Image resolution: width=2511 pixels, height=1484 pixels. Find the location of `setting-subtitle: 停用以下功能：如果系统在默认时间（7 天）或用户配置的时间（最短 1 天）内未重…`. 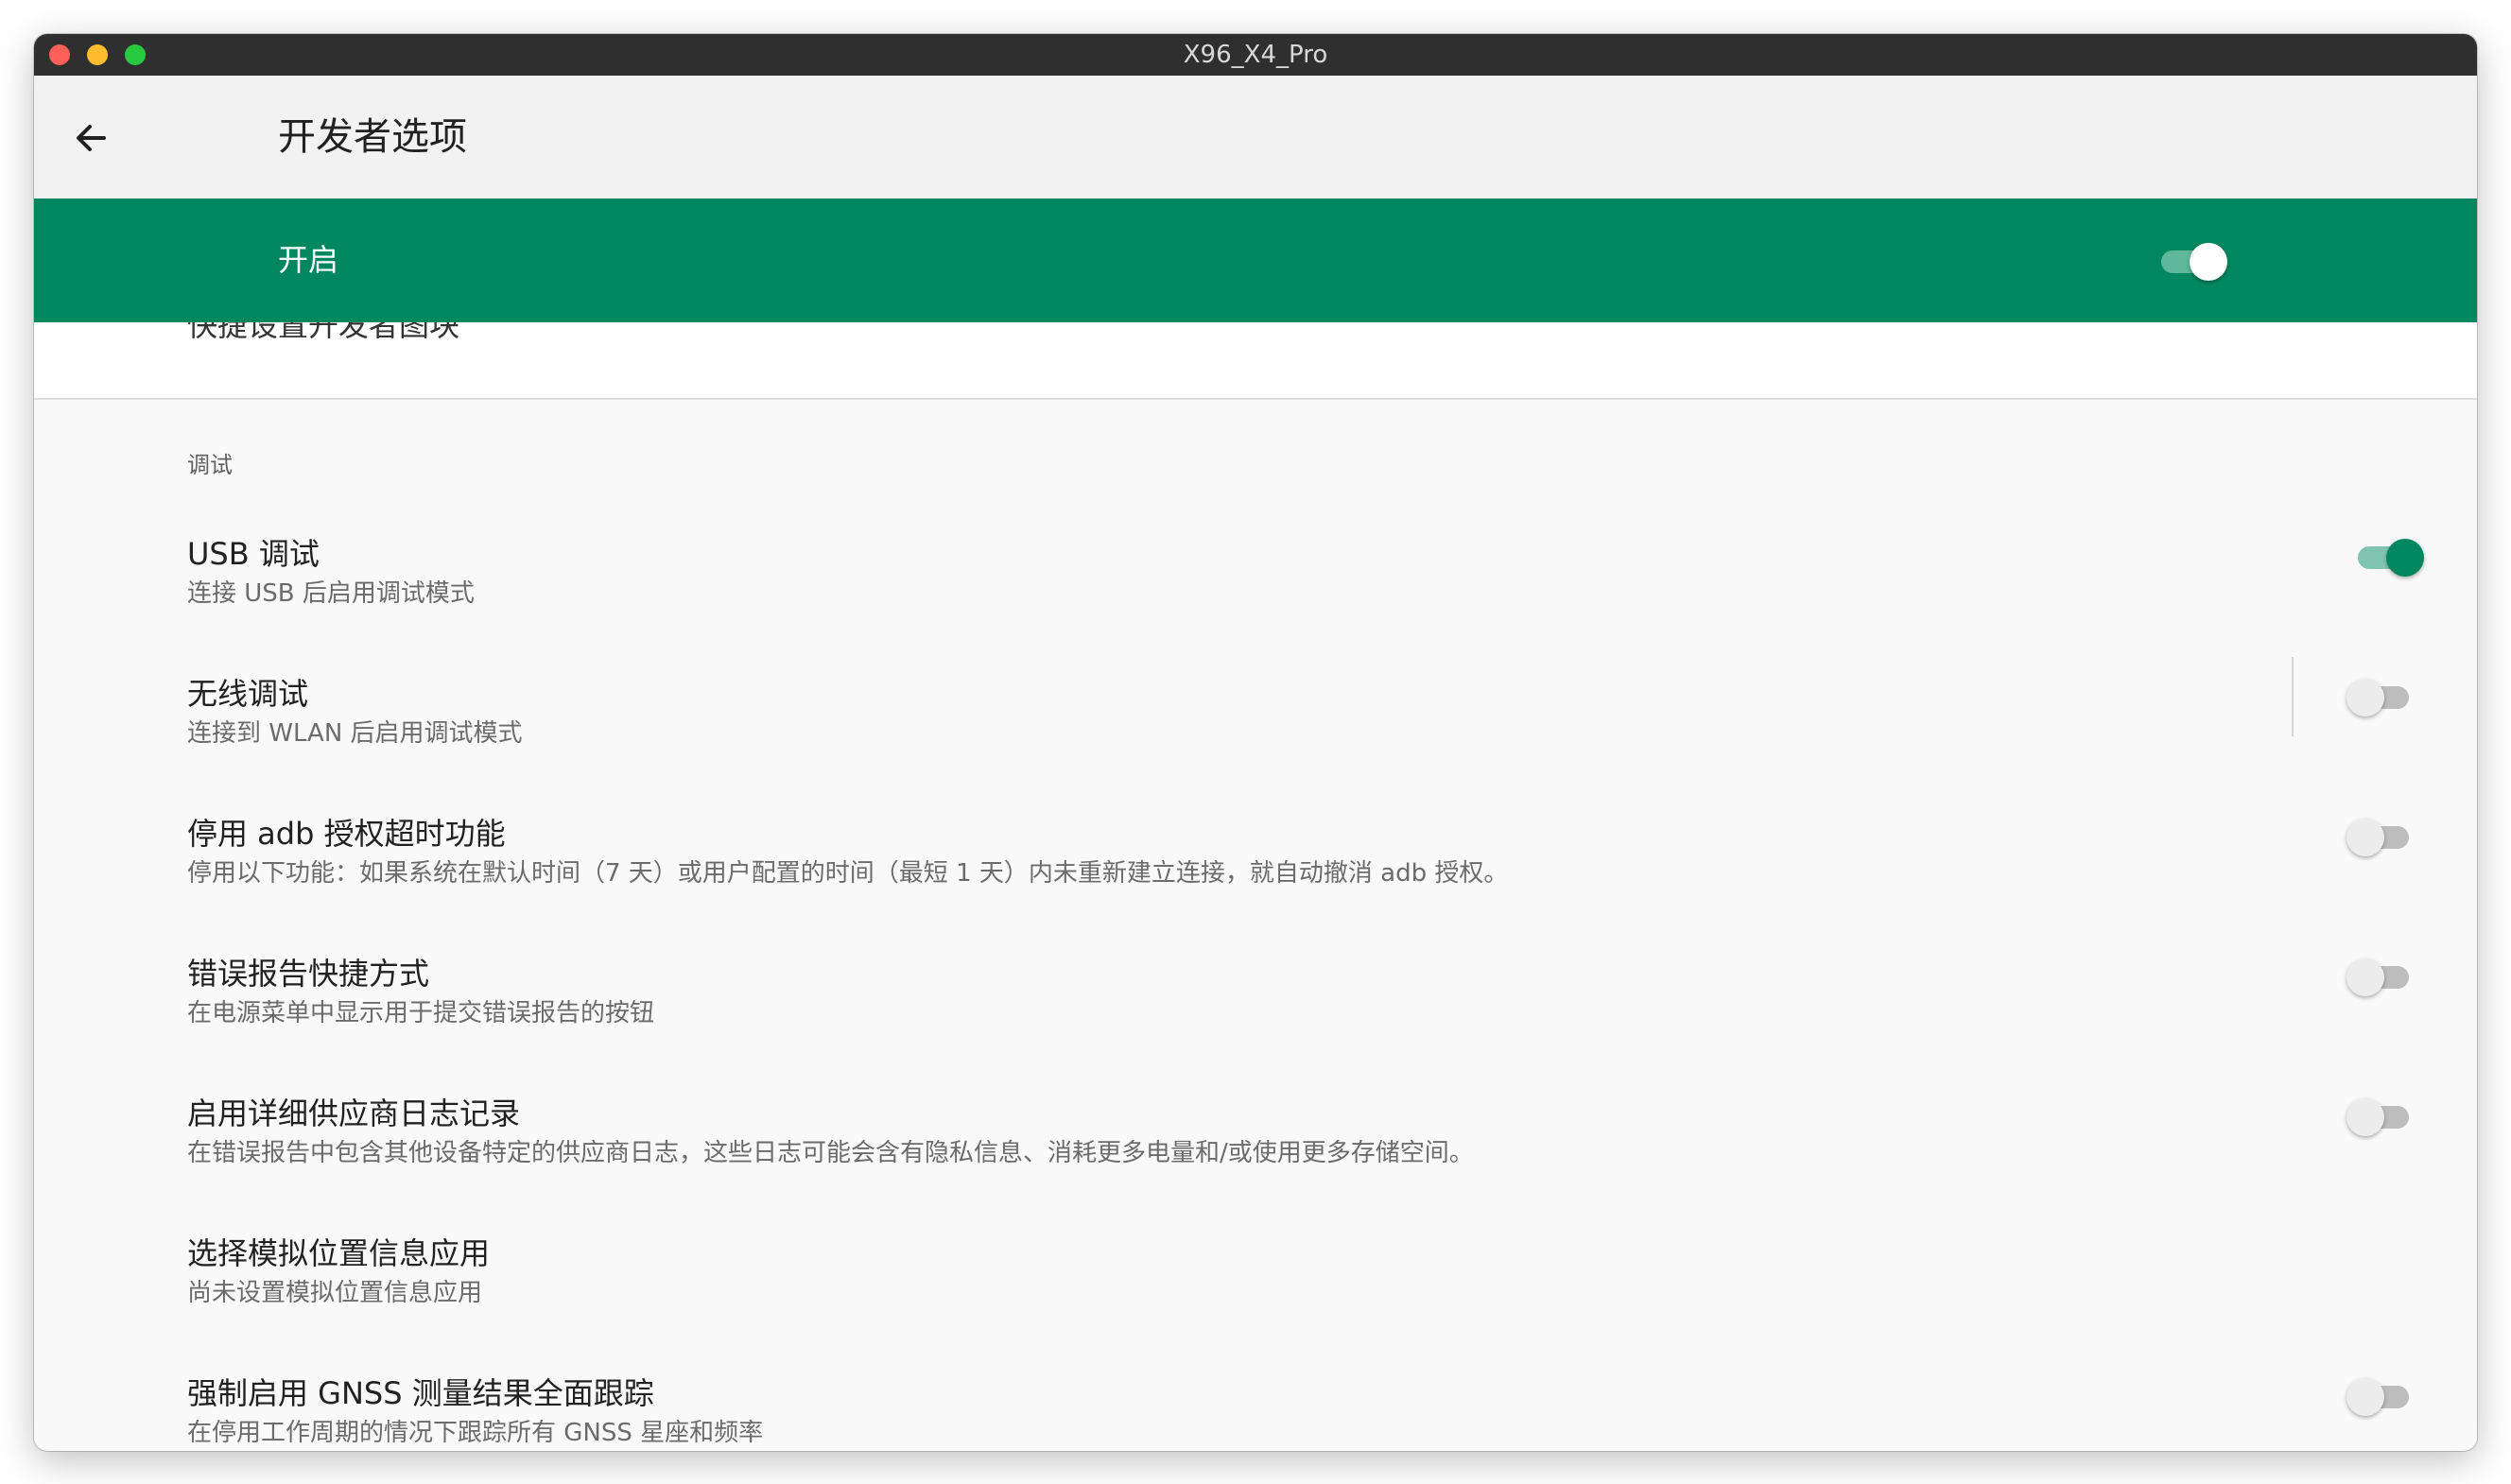

setting-subtitle: 停用以下功能：如果系统在默认时间（7 天）或用户配置的时间（最短 1 天）内未重… is located at coordinates (848, 873).